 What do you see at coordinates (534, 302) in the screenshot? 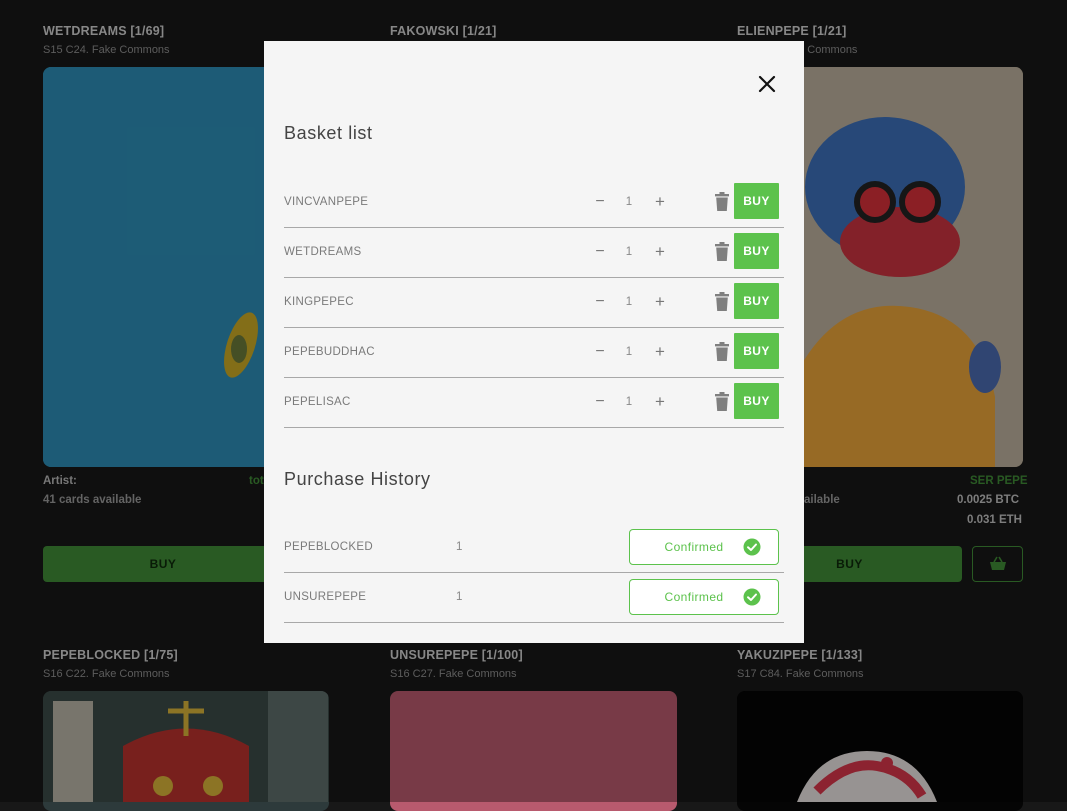
I see `basket-row: KINGPEPEC − 1 + BUY` at bounding box center [534, 302].